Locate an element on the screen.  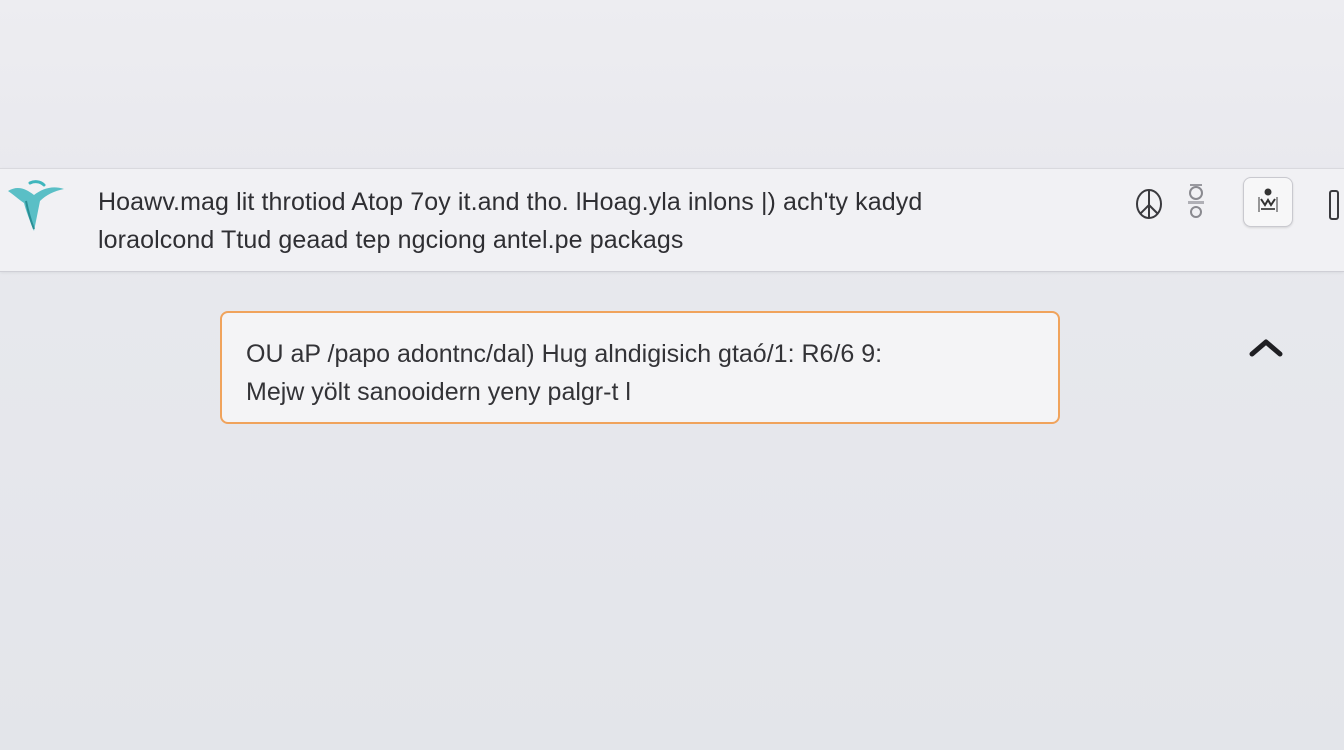
chevron-up-icon is located at coordinates (1266, 349).